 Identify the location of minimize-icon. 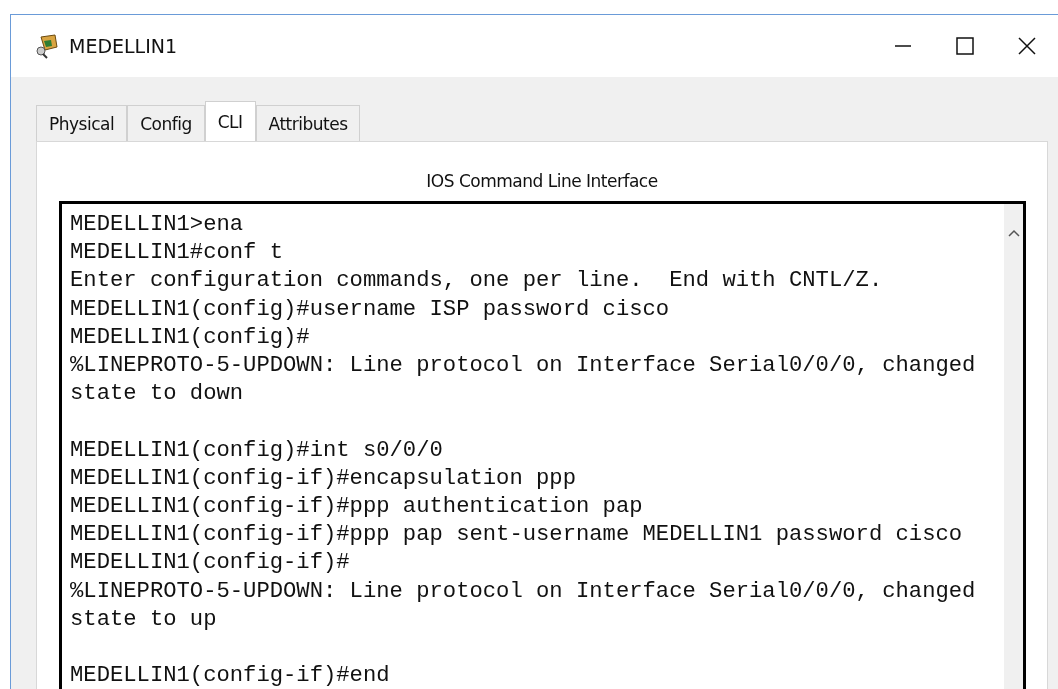
(903, 46).